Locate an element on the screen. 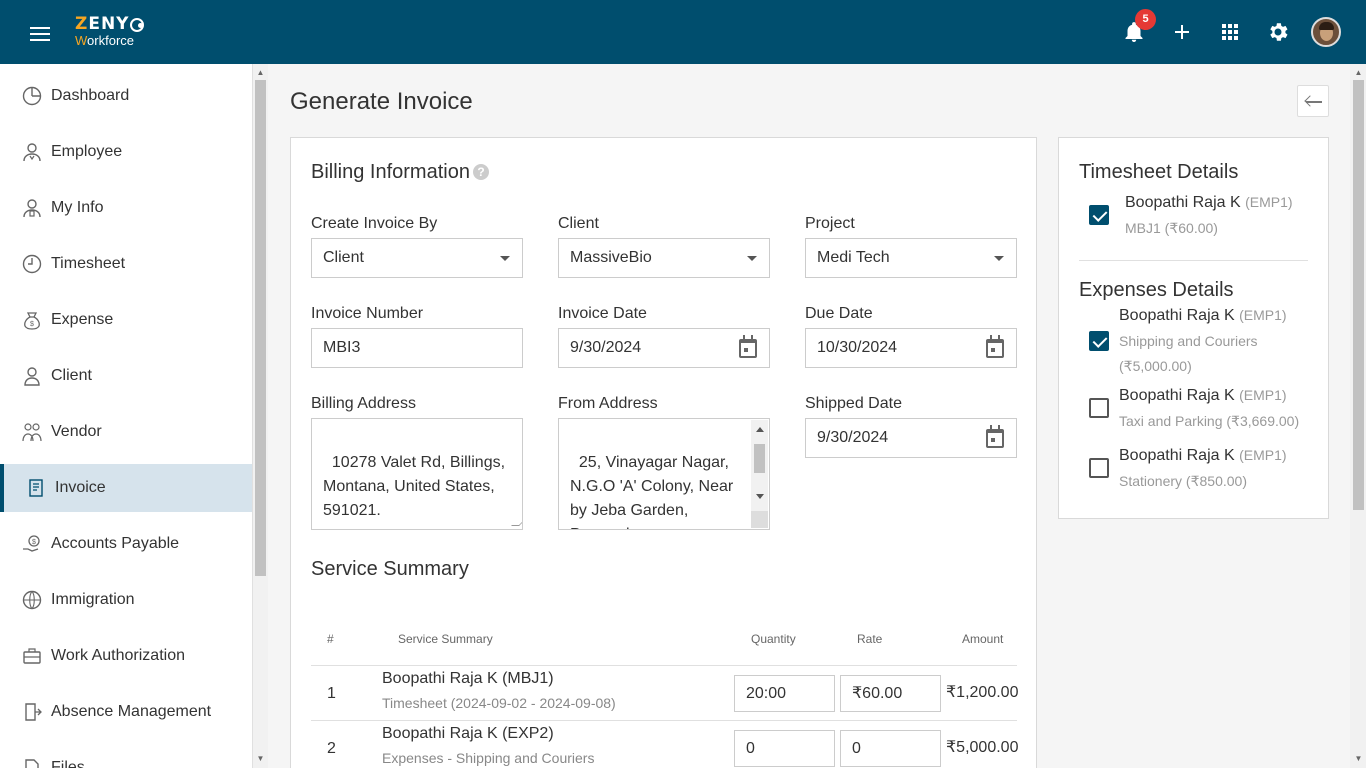  create-invoice-by-label: Create Invoice By is located at coordinates (374, 223).